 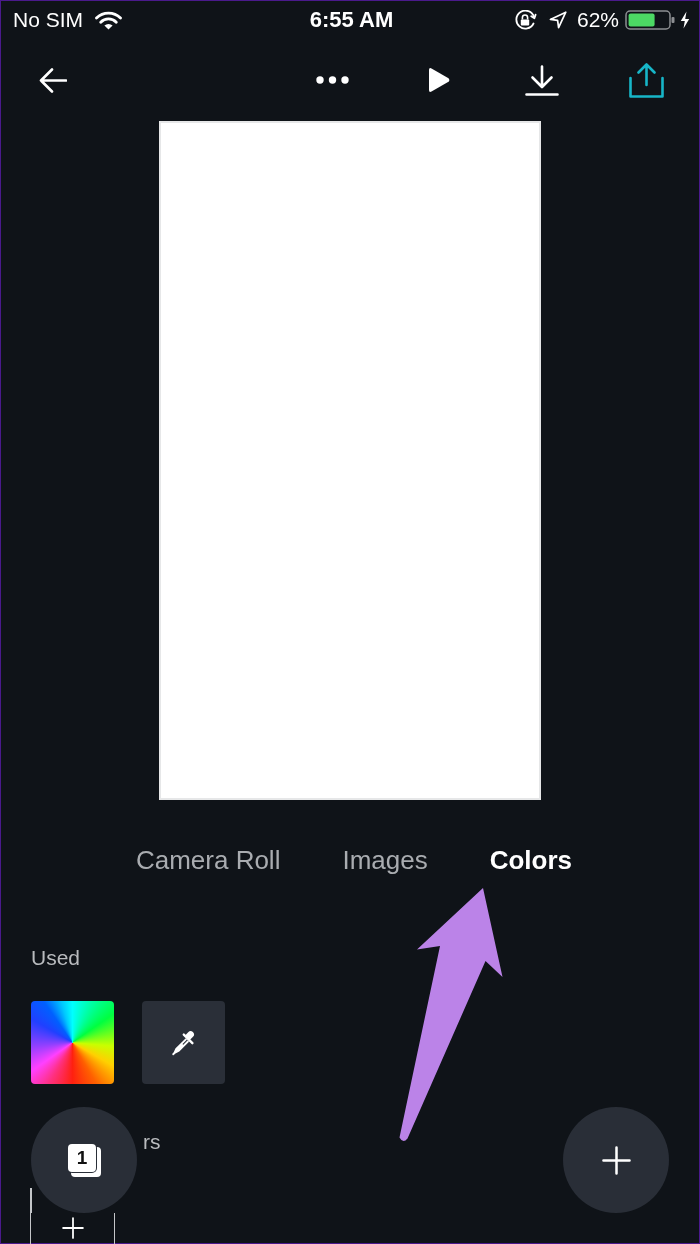 I want to click on charging-bolt-icon, so click(x=685, y=20).